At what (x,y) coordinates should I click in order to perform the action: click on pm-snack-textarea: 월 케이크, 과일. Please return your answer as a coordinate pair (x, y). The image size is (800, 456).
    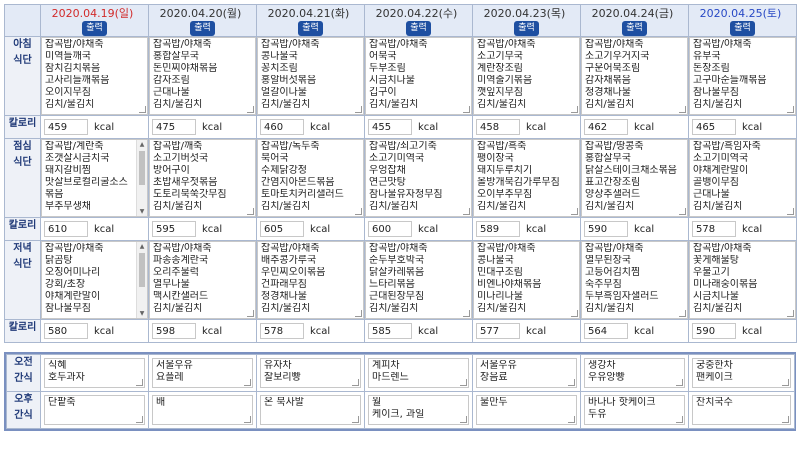
    Looking at the image, I should click on (418, 410).